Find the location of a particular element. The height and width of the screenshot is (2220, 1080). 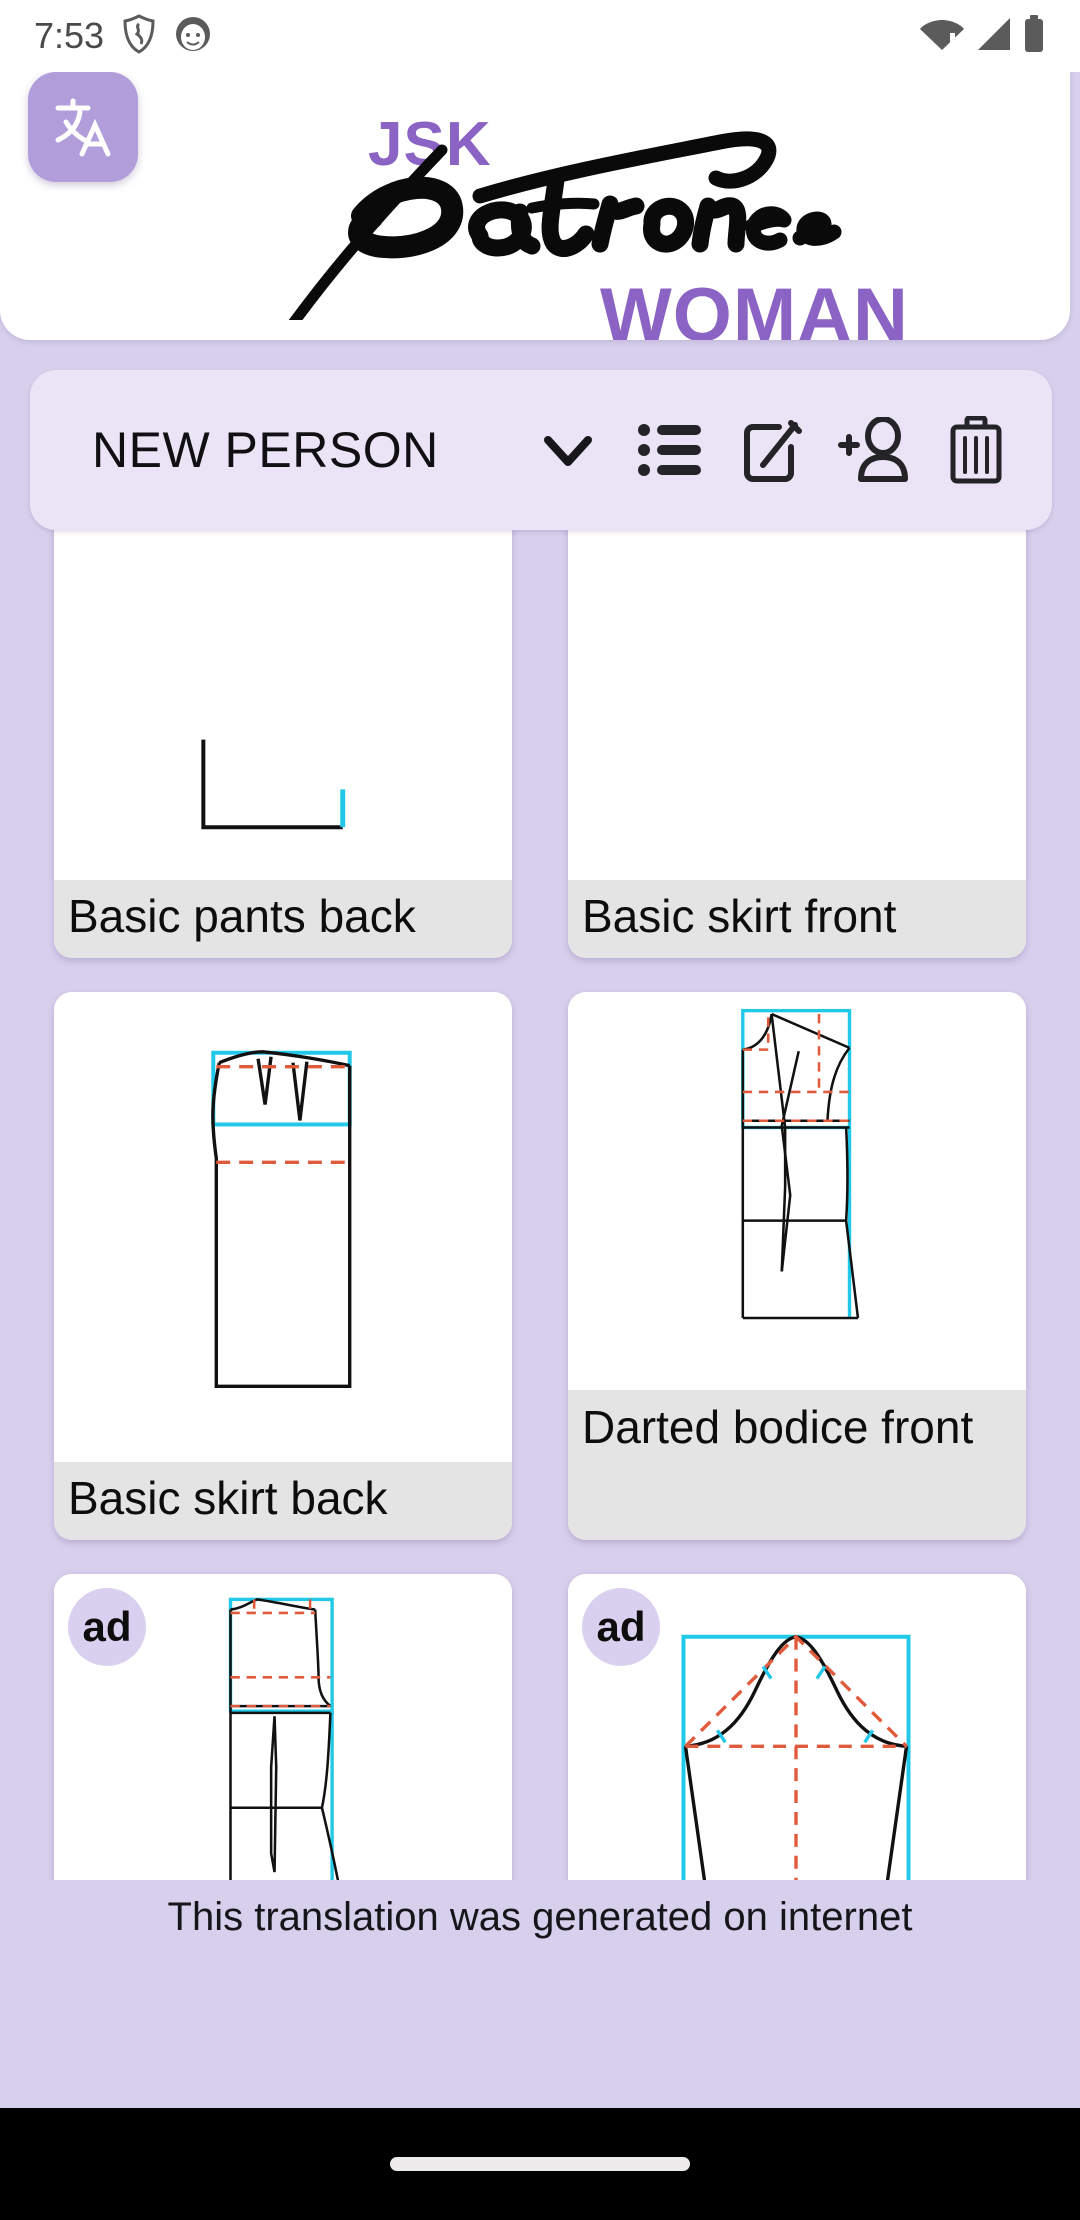

trash-icon is located at coordinates (976, 450).